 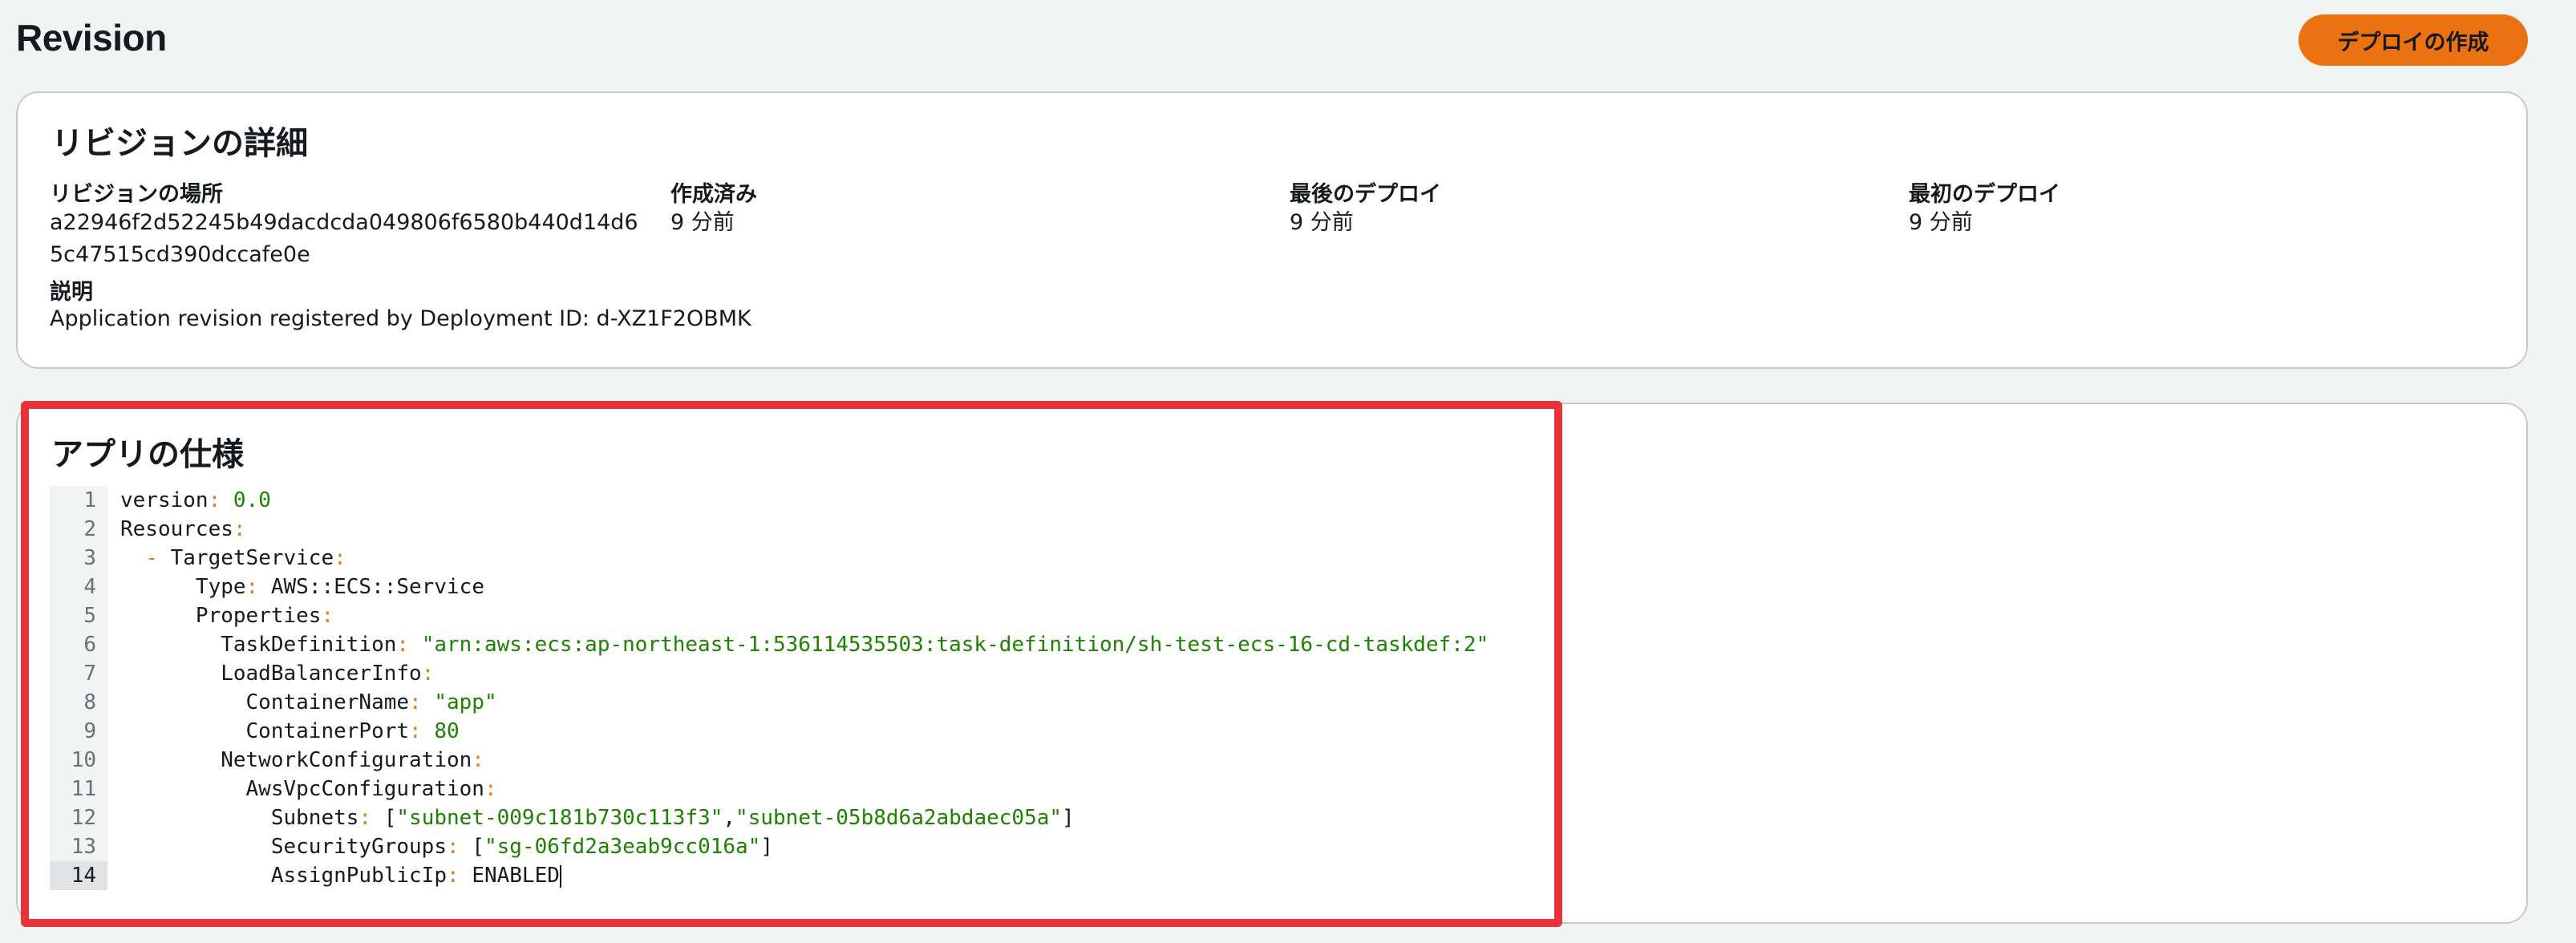 I want to click on code-text: version: 0.0, so click(x=189, y=500).